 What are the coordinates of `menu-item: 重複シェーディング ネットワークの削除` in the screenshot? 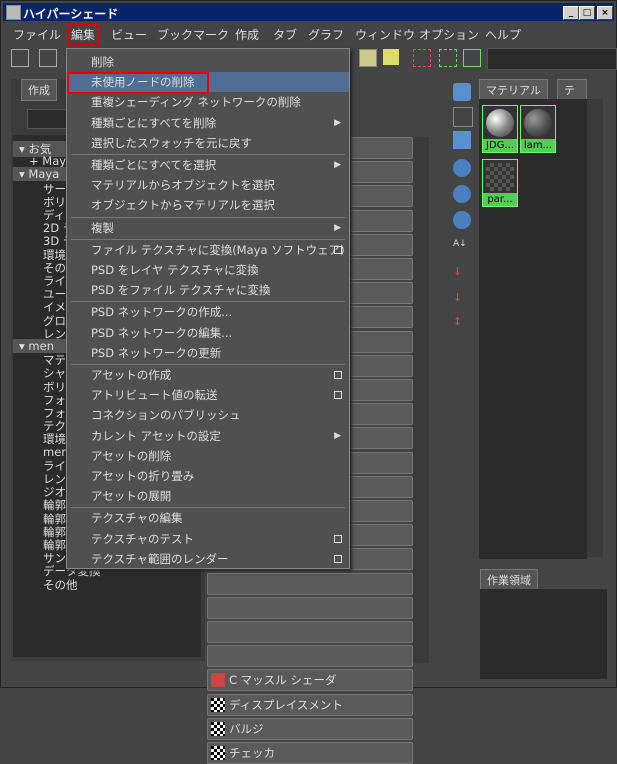 It's located at (208, 102).